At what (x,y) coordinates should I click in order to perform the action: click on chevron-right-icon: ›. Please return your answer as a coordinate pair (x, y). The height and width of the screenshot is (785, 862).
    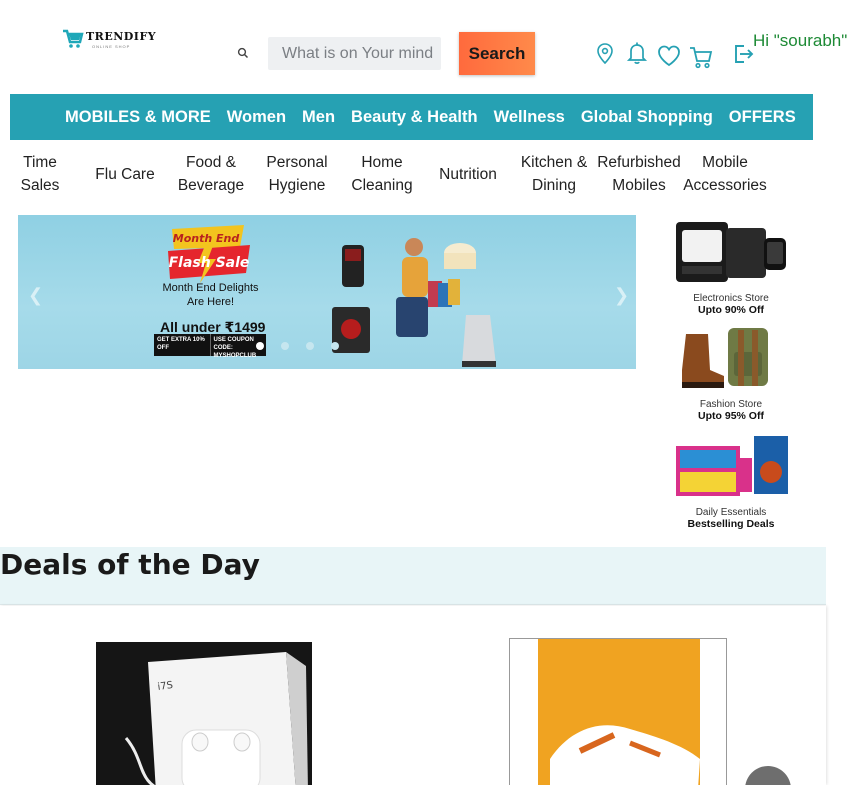
    Looking at the image, I should click on (768, 780).